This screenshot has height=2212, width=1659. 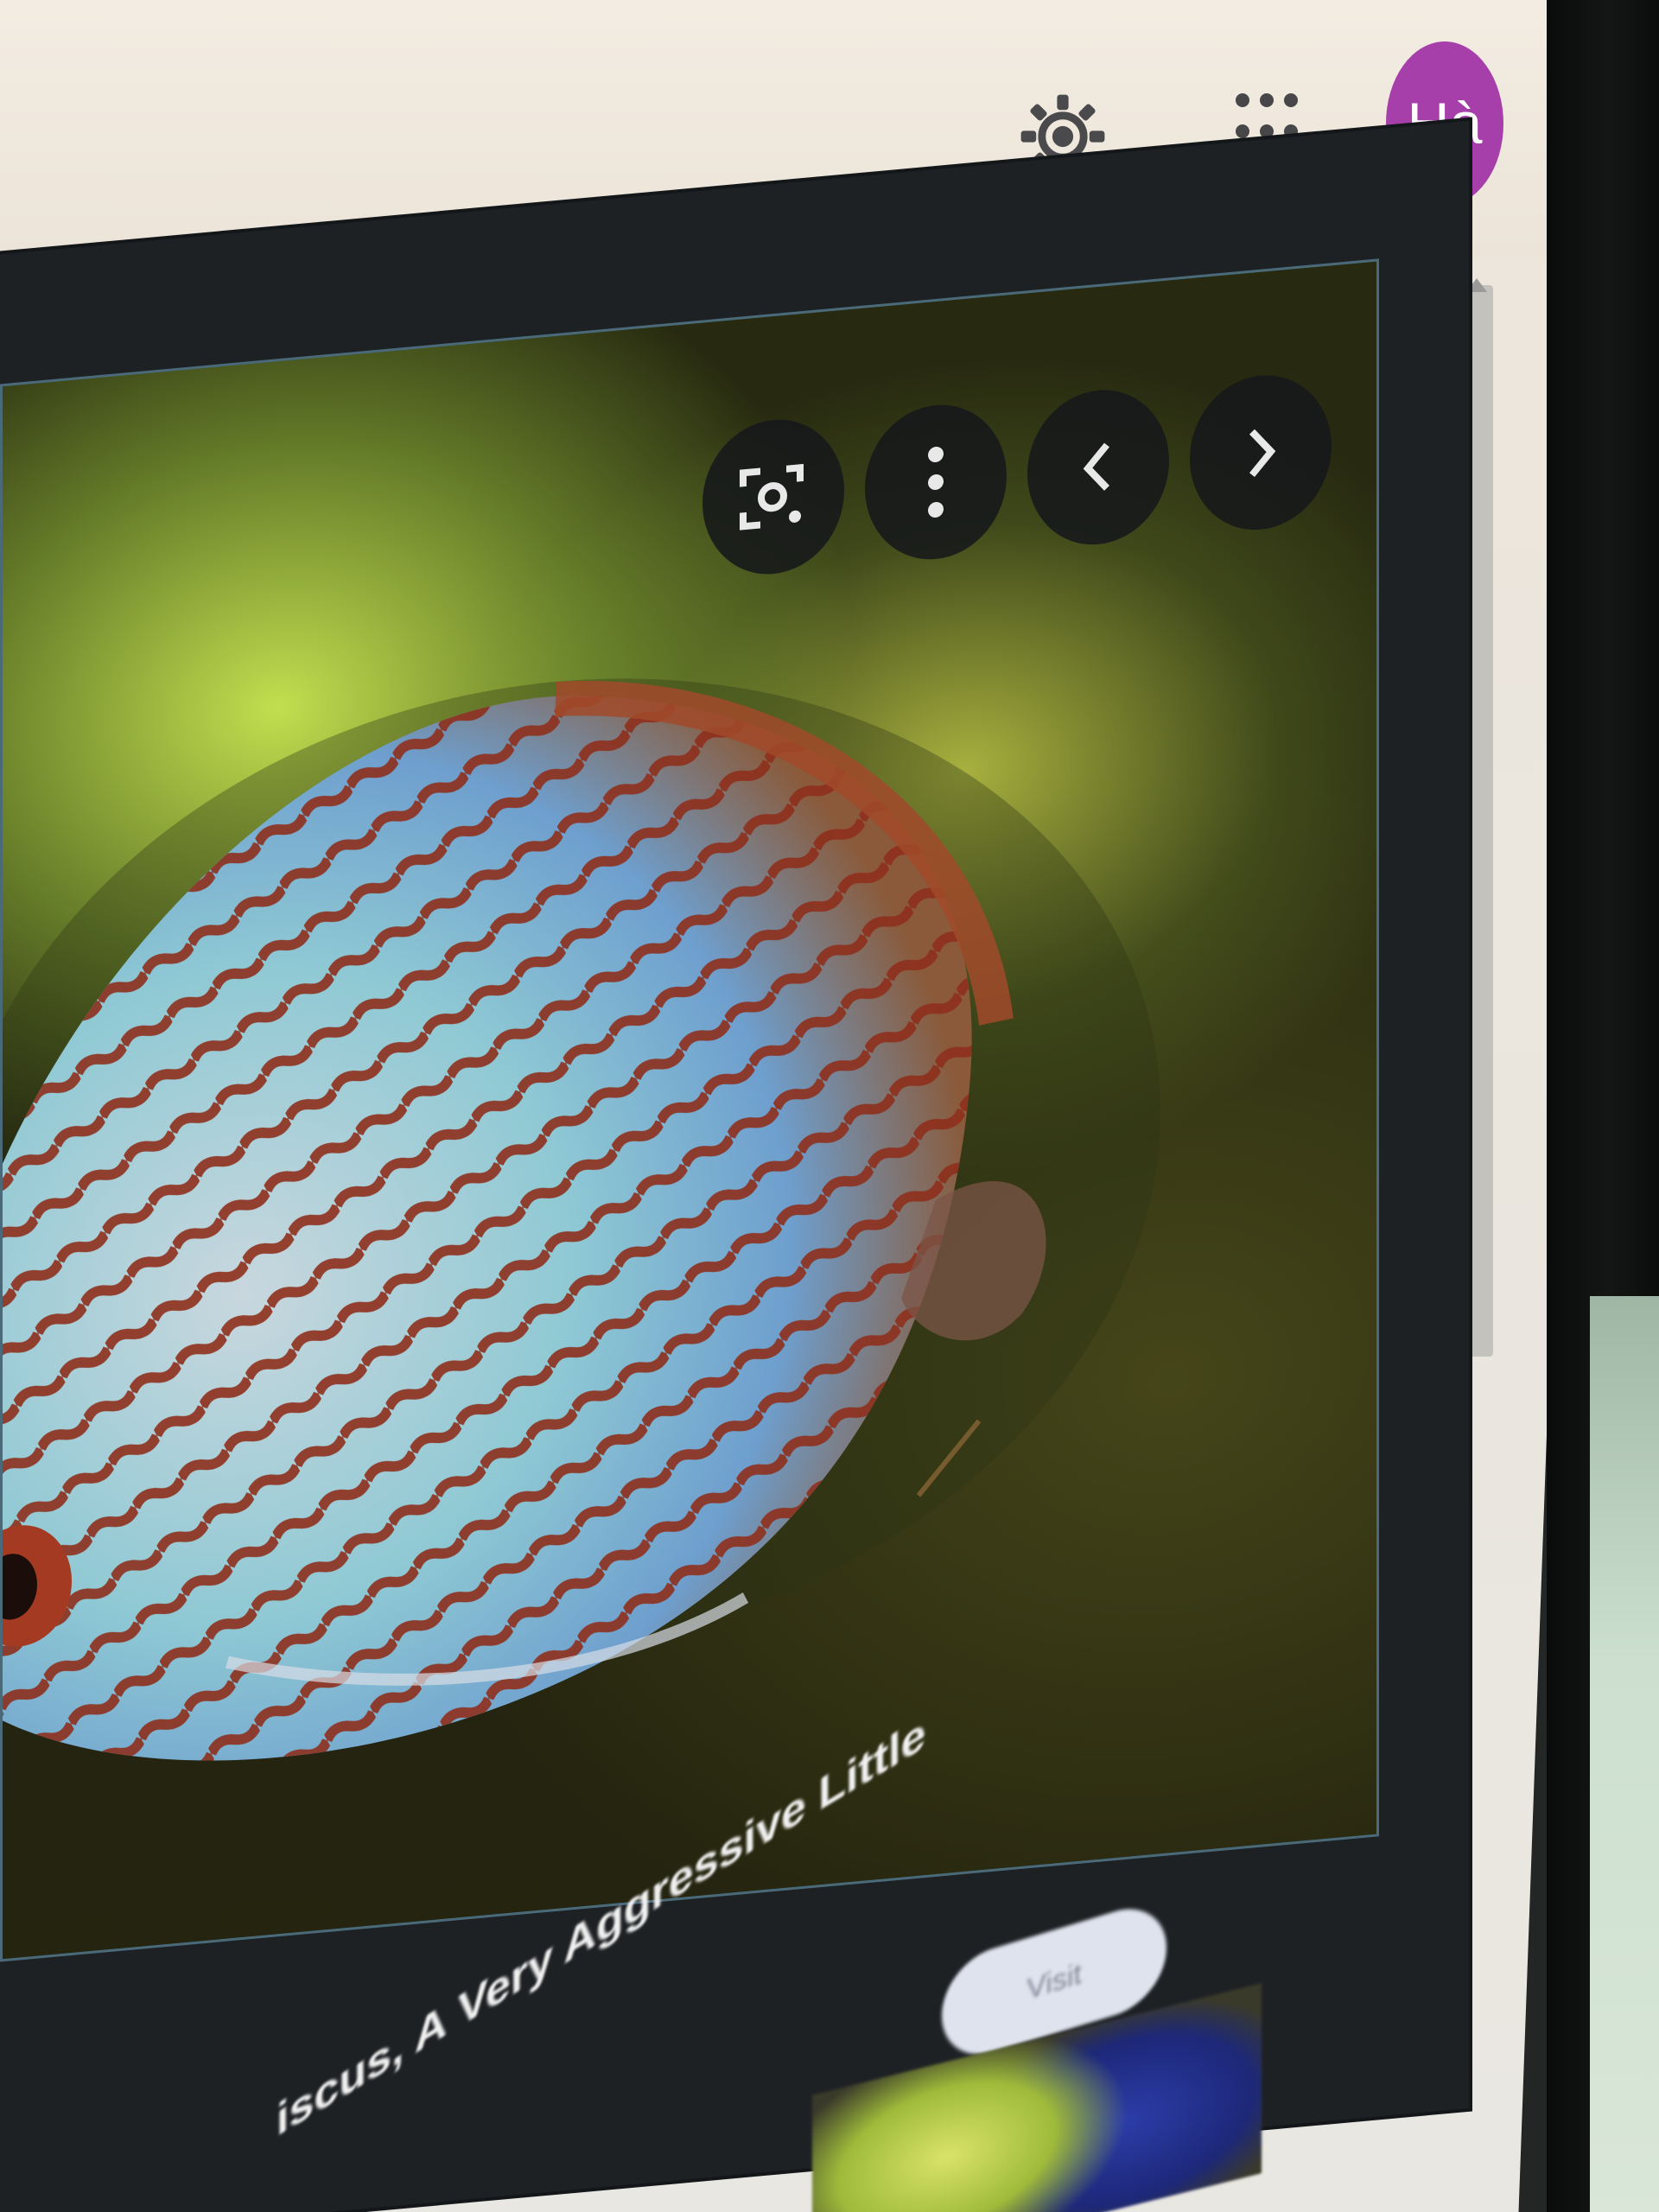 I want to click on lens-search-icon, so click(x=773, y=497).